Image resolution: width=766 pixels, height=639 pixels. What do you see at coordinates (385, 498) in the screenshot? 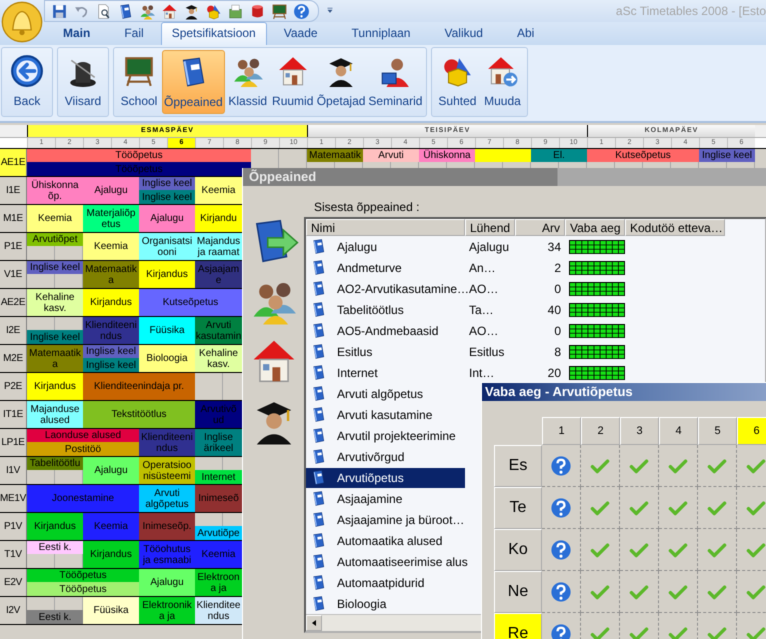
I see `list-item: Asjaajamine` at bounding box center [385, 498].